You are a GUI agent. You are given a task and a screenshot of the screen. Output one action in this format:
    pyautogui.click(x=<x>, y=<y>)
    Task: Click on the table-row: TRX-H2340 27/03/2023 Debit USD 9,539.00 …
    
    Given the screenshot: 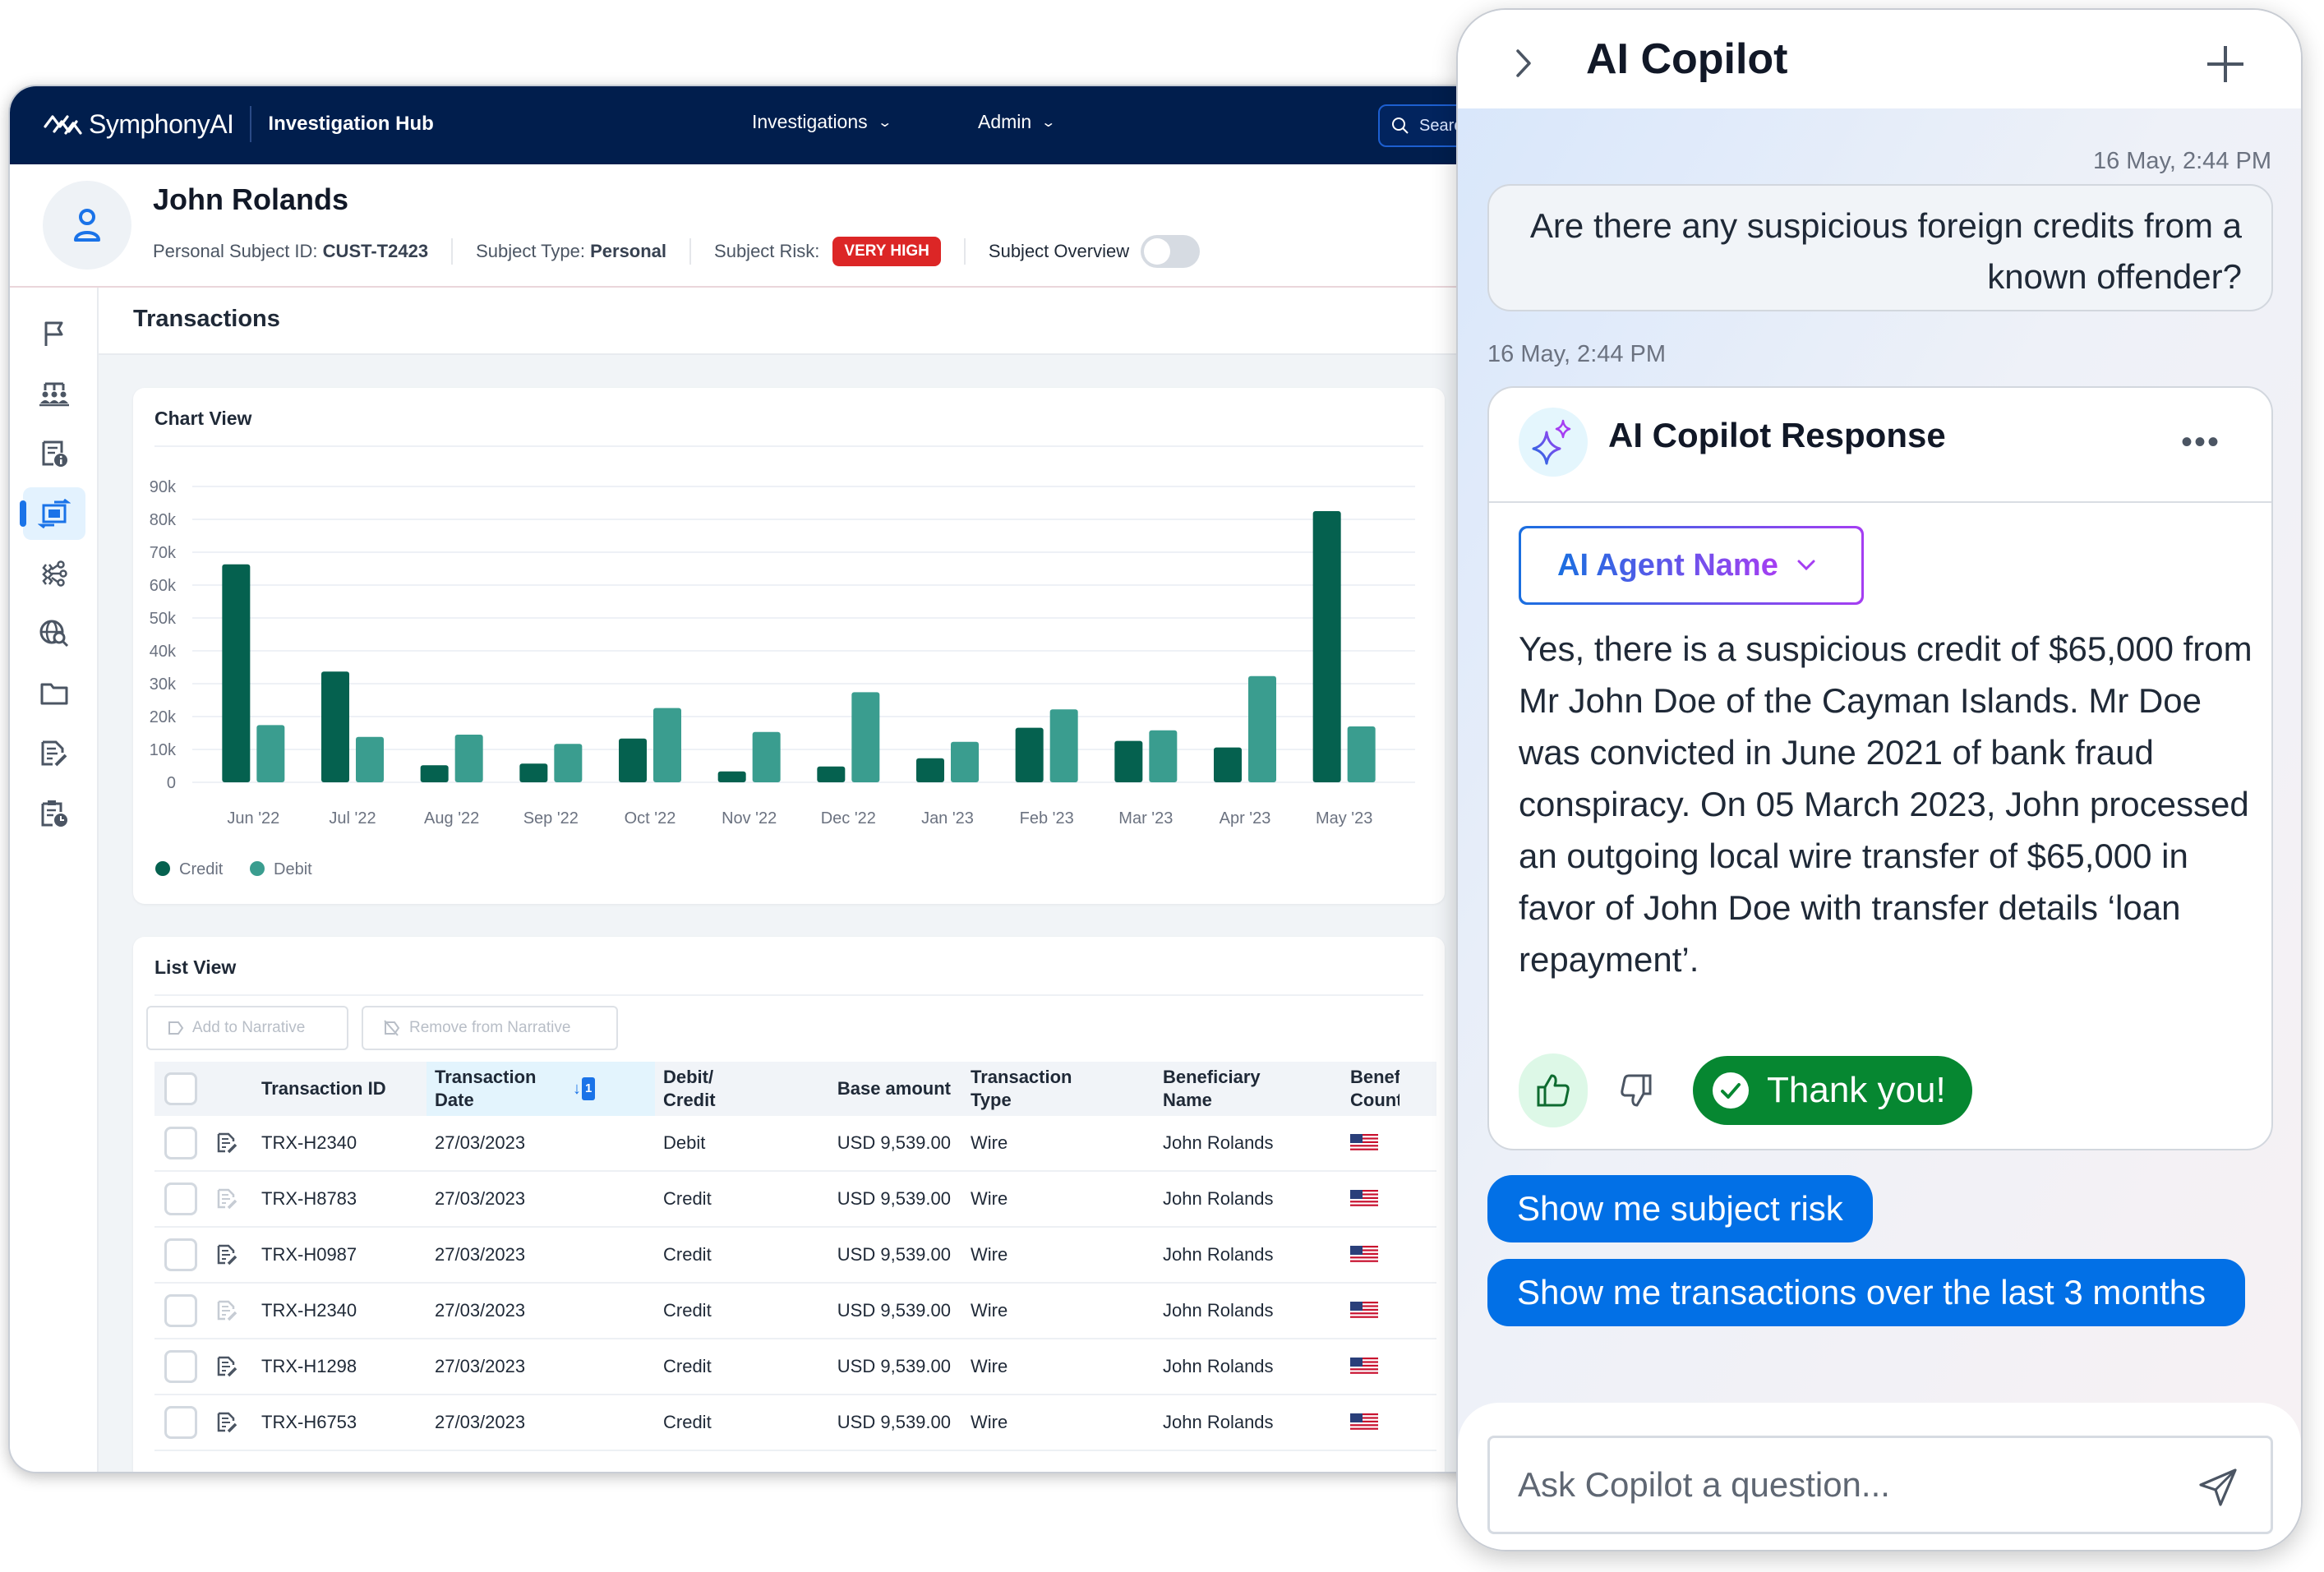 What is the action you would take?
    pyautogui.click(x=795, y=1144)
    